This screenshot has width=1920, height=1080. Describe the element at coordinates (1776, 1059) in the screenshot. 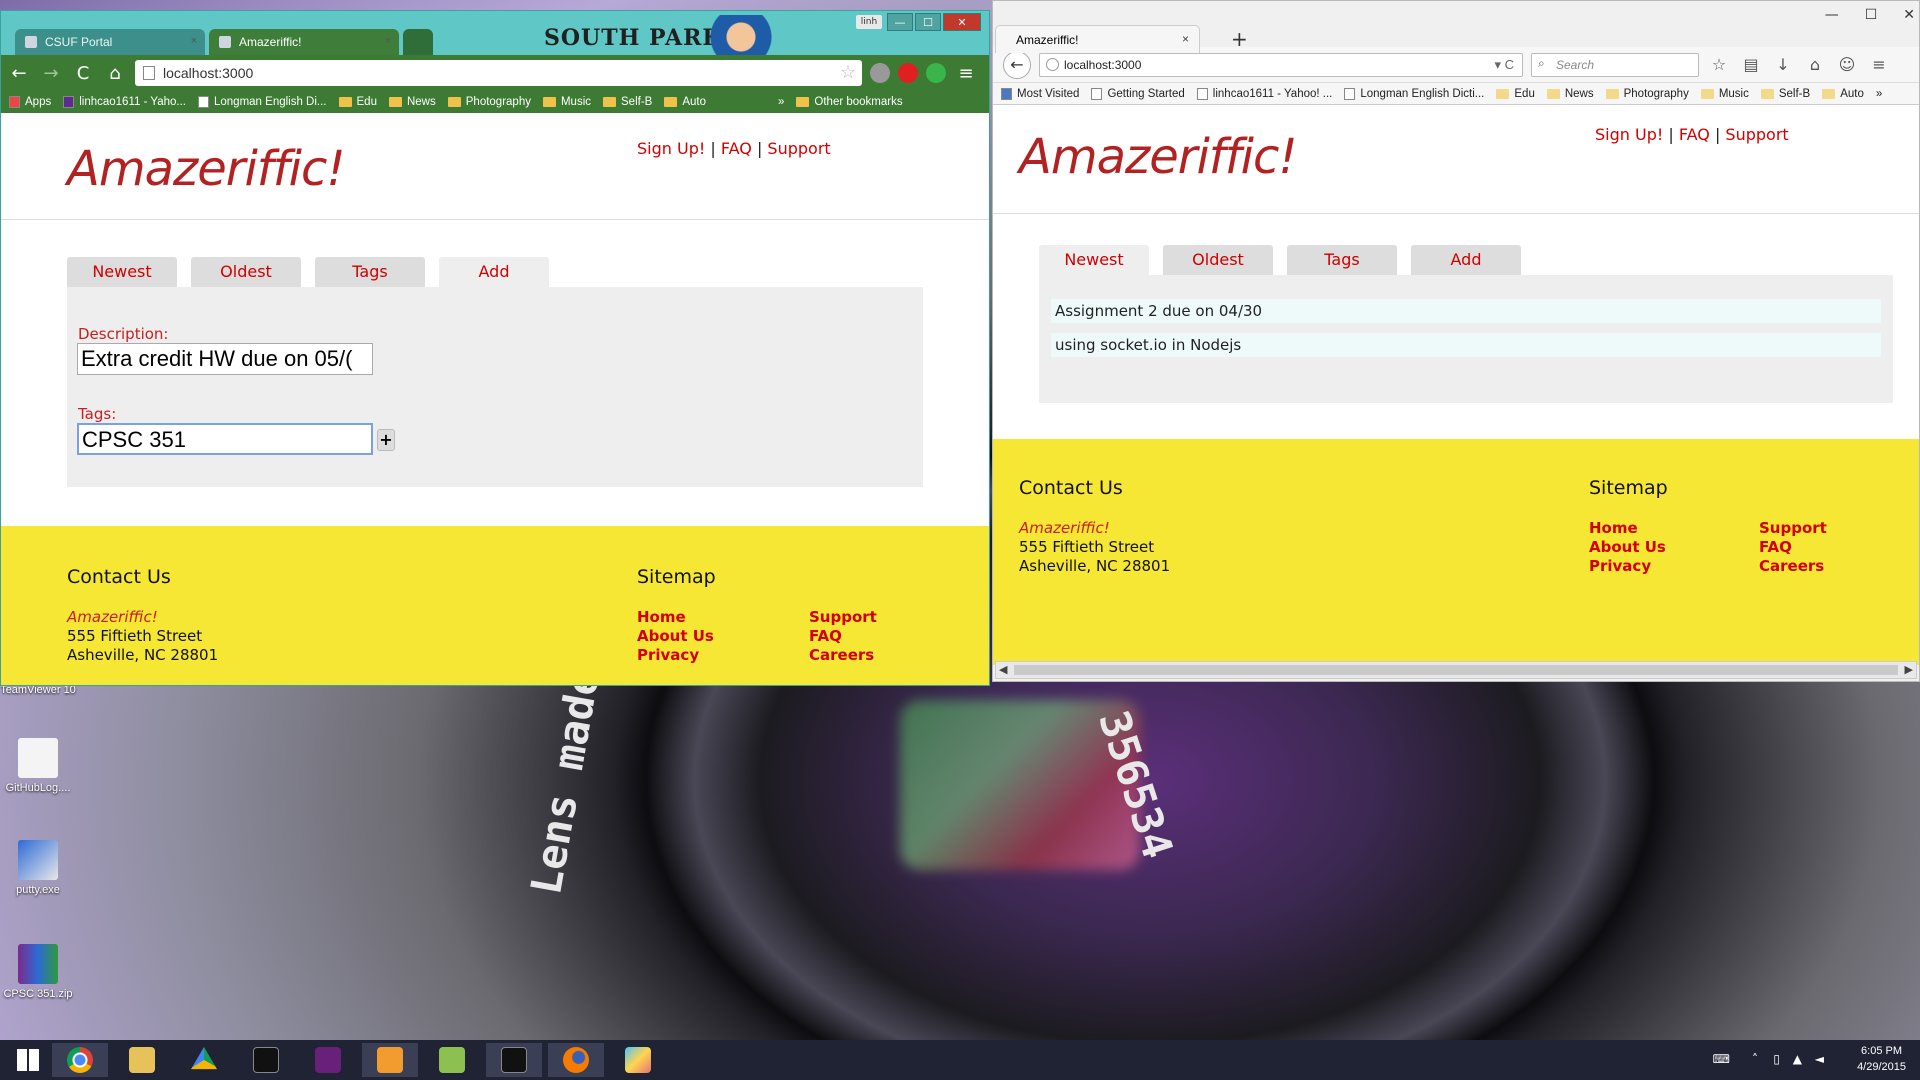

I see `battery-icon: ▯` at that location.